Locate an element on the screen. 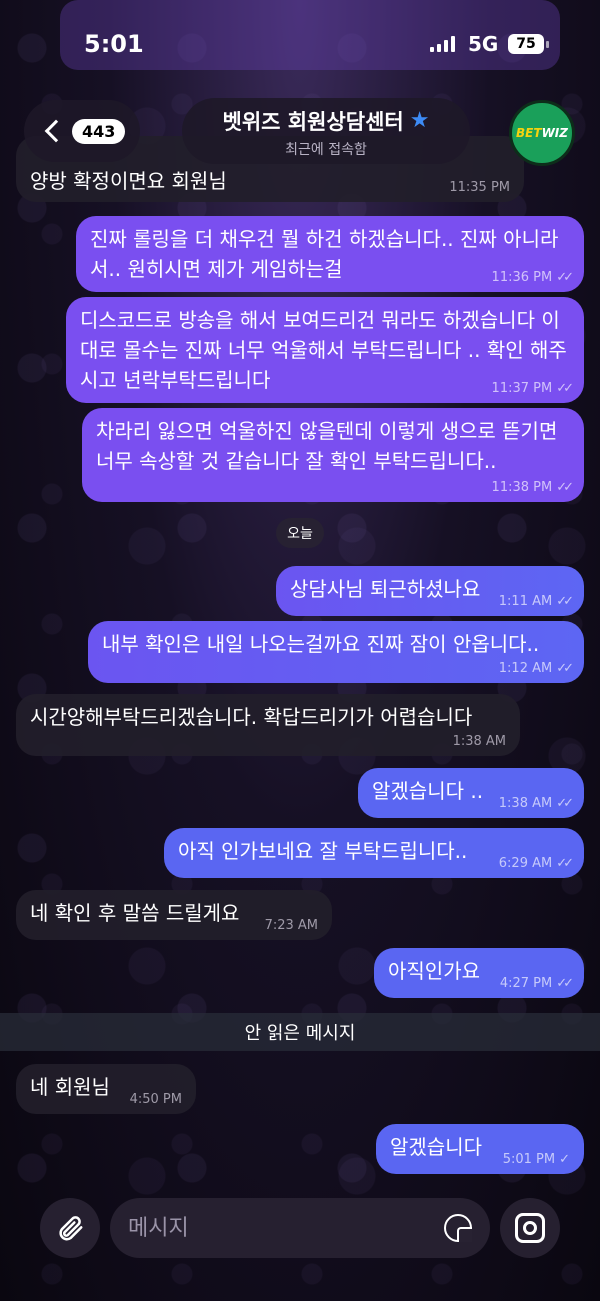 The height and width of the screenshot is (1301, 600). chevron-left-icon is located at coordinates (56, 131).